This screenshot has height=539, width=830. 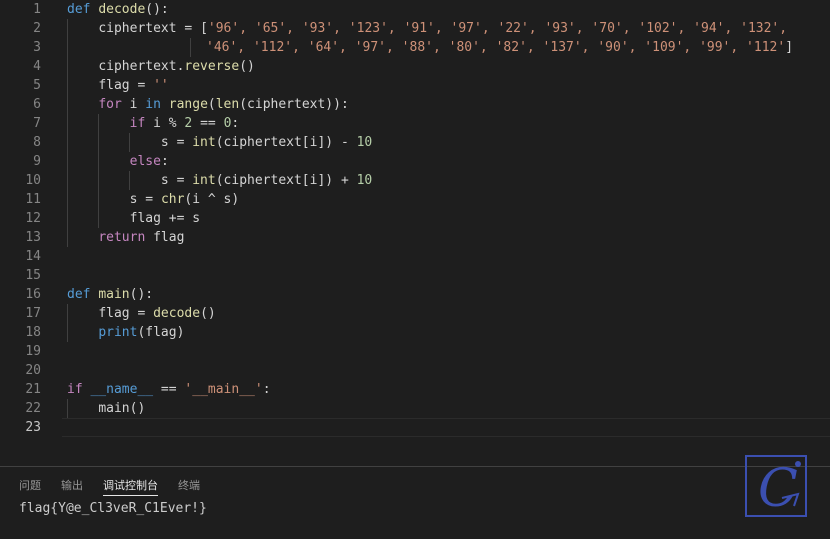 I want to click on tab-problems: 问题, so click(x=30, y=486).